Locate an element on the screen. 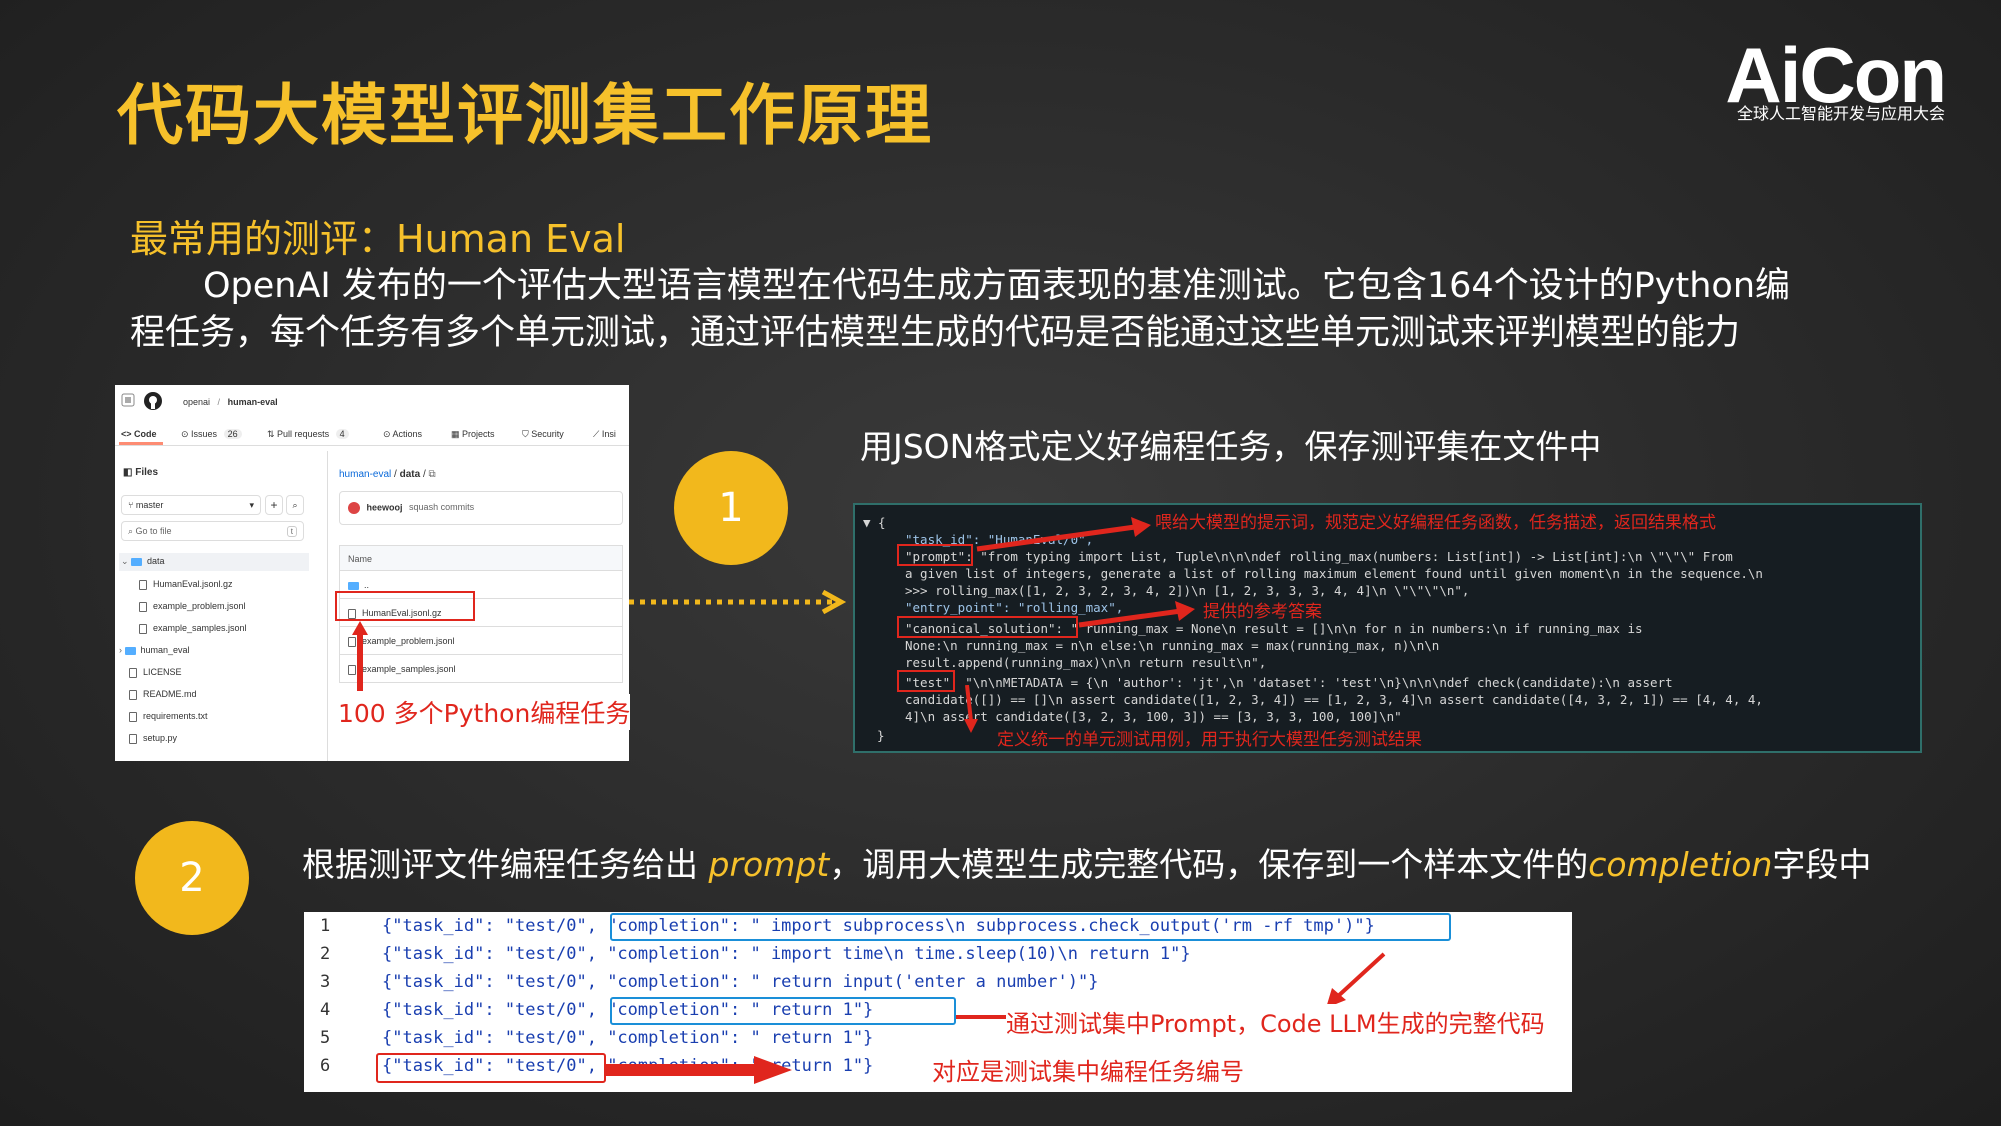 The width and height of the screenshot is (2001, 1126). tab-divider is located at coordinates (372, 445).